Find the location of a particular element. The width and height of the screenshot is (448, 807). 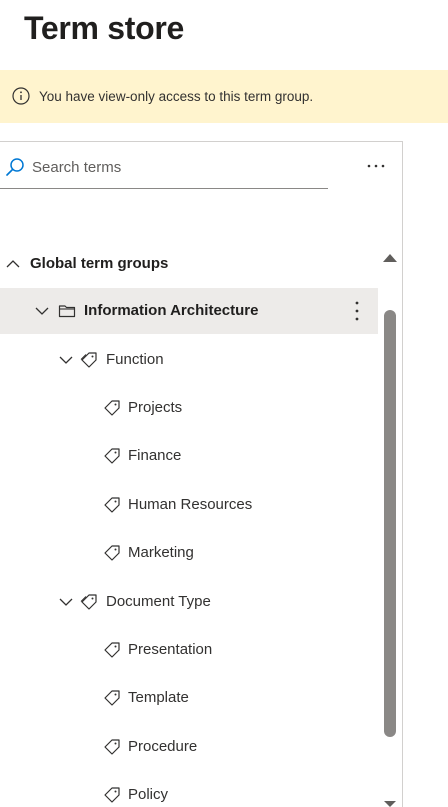

tree-term-procedure: Procedure is located at coordinates (189, 747).